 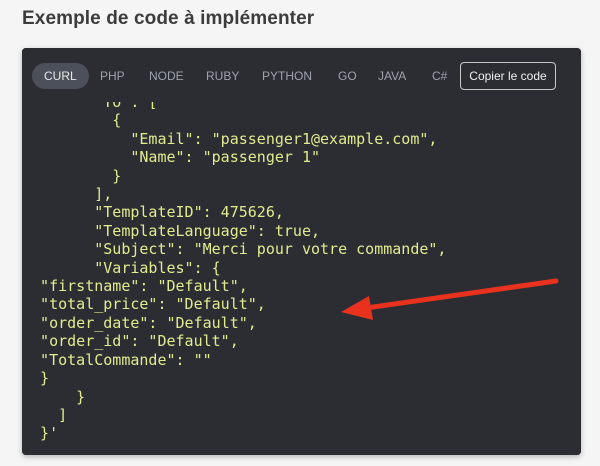 I want to click on tab-python: PYTHON, so click(x=287, y=76).